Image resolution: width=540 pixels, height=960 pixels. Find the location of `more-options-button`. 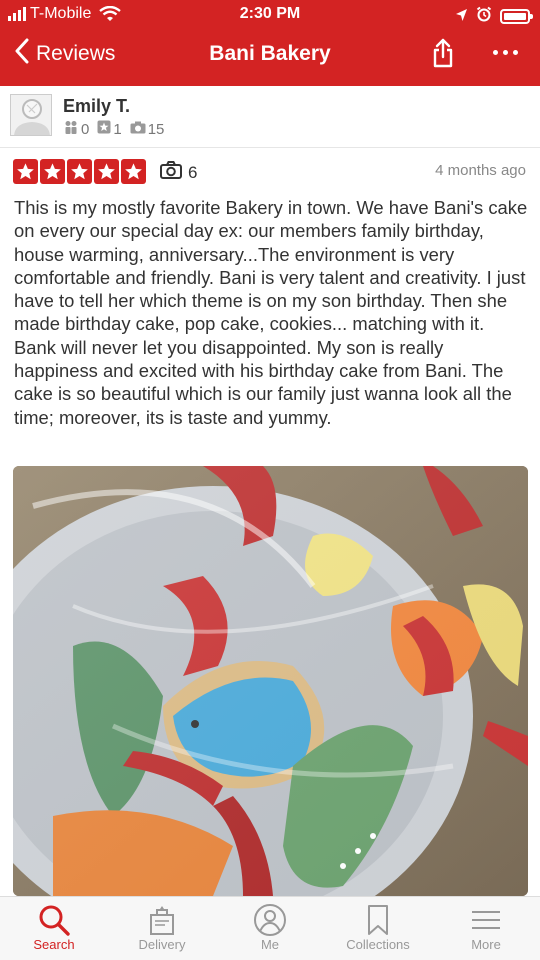

more-options-button is located at coordinates (505, 52).